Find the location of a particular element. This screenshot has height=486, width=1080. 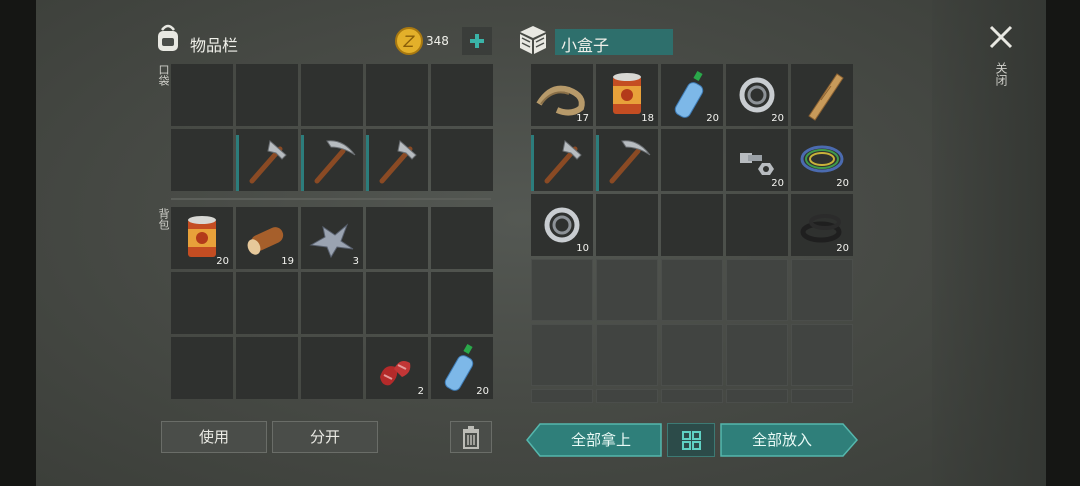

slot-bearing: 20 is located at coordinates (757, 95).